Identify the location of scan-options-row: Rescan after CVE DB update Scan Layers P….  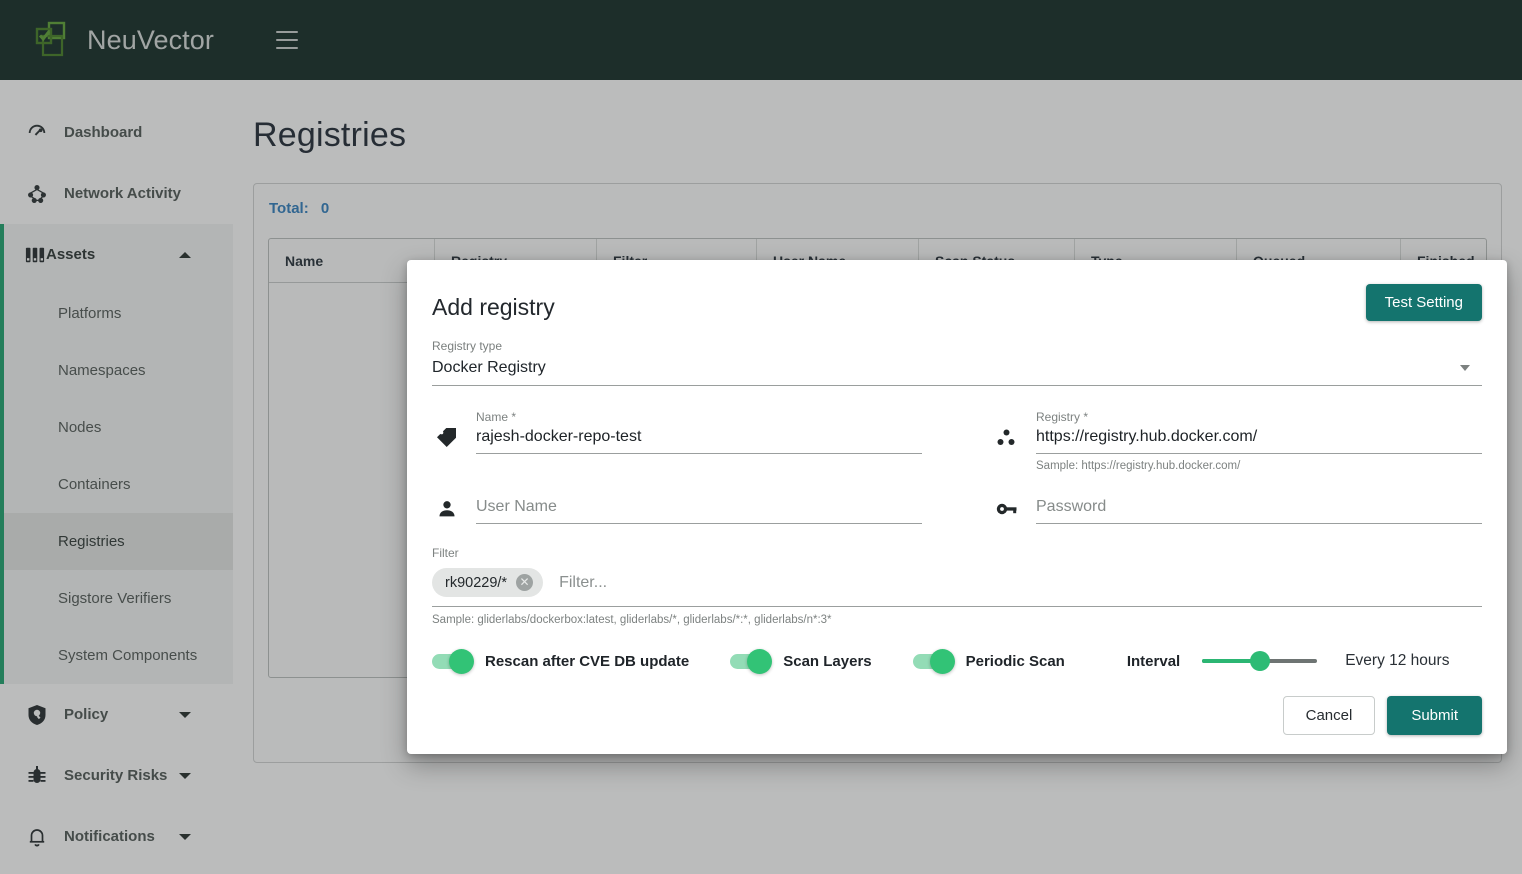
(957, 661).